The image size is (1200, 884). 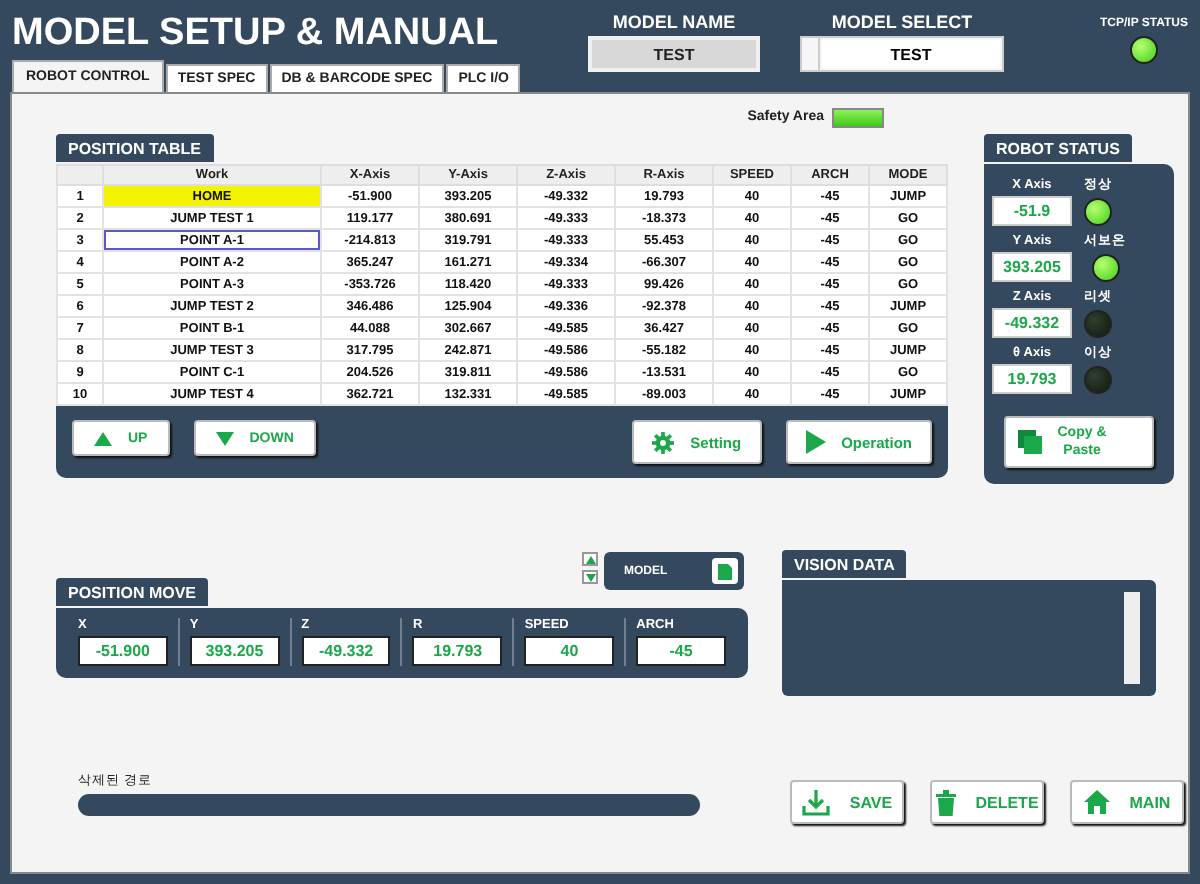 What do you see at coordinates (663, 442) in the screenshot?
I see `gear-icon` at bounding box center [663, 442].